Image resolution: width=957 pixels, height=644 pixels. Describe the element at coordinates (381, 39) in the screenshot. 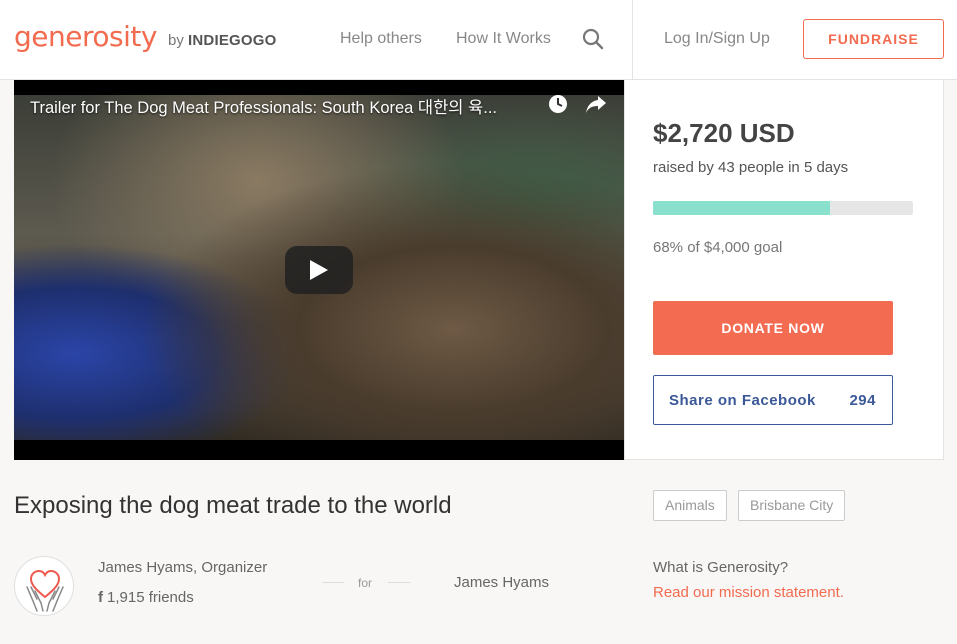

I see `nav-help-others: Help others` at that location.